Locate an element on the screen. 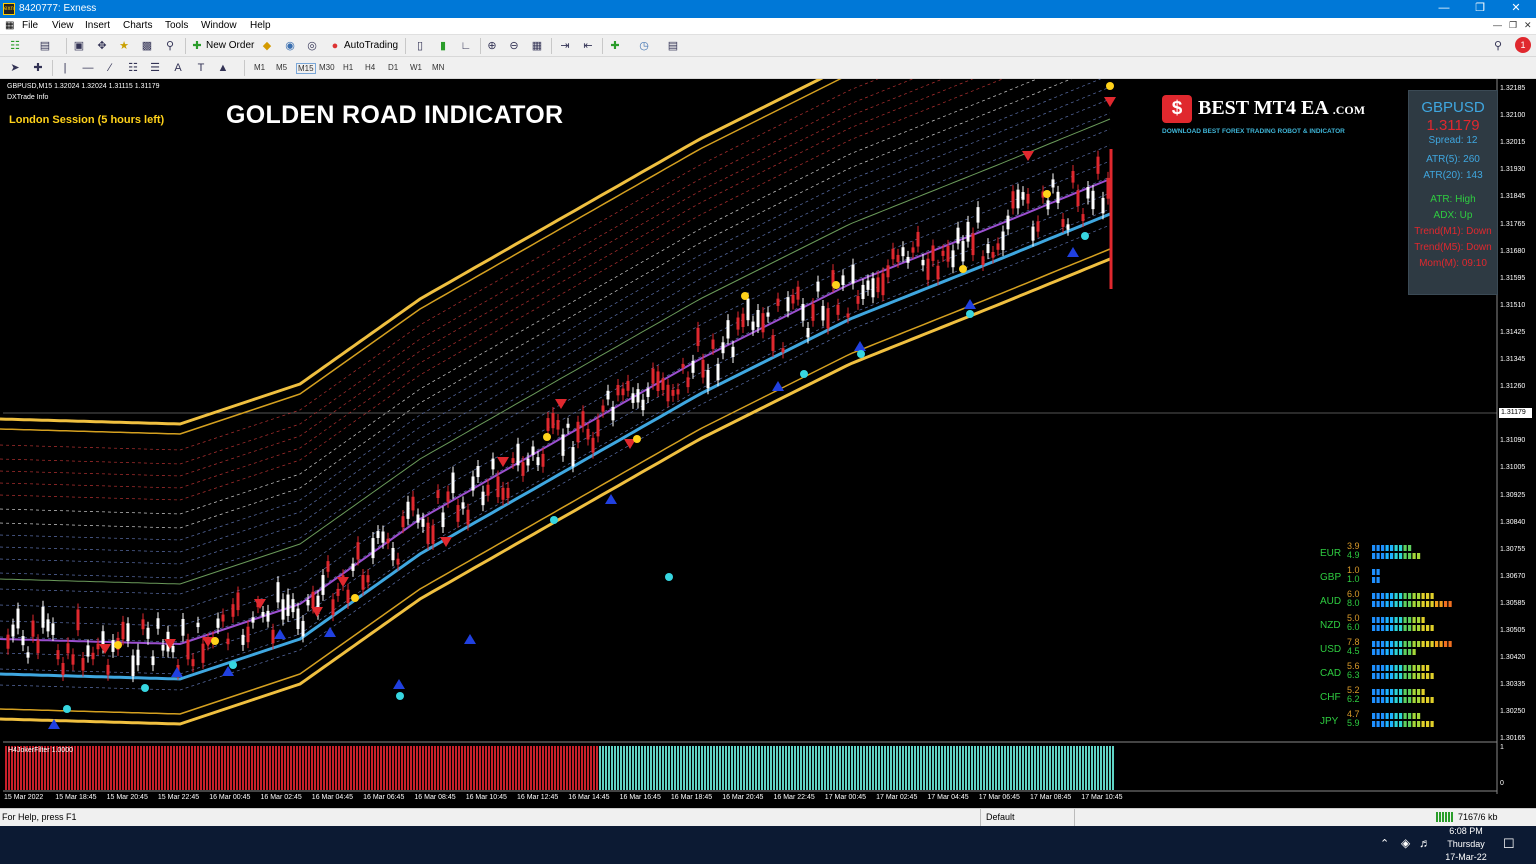 The image size is (1536, 864). timeframe-m1: M1 is located at coordinates (259, 67).